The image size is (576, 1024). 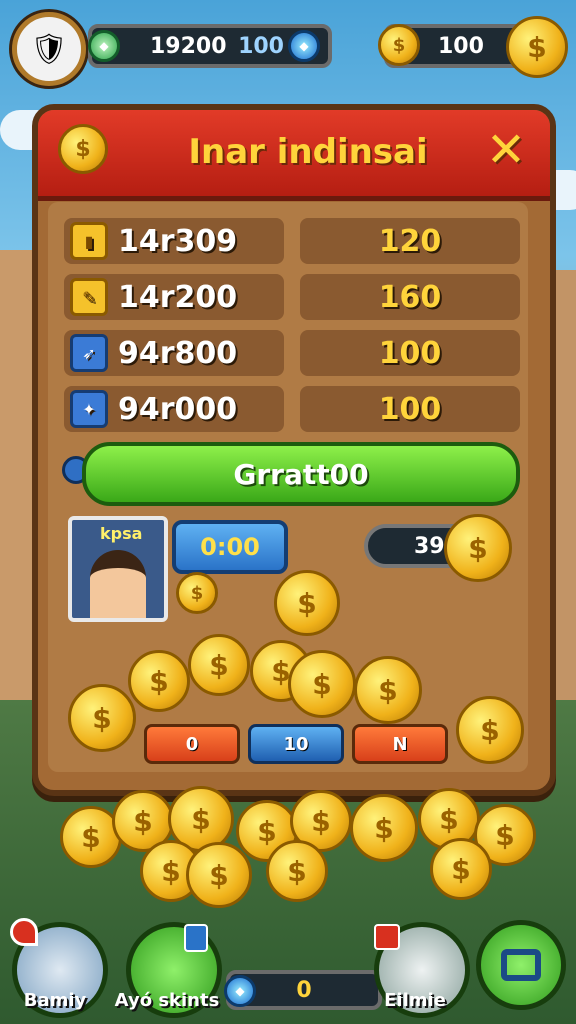 I want to click on coin-shop-button: $, so click(x=537, y=47).